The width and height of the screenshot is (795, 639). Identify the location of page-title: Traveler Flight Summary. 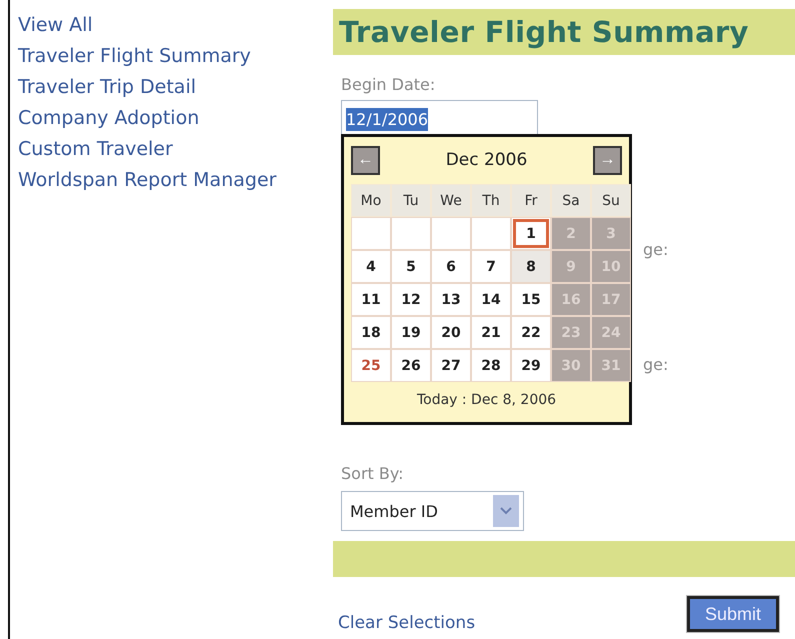
(544, 32).